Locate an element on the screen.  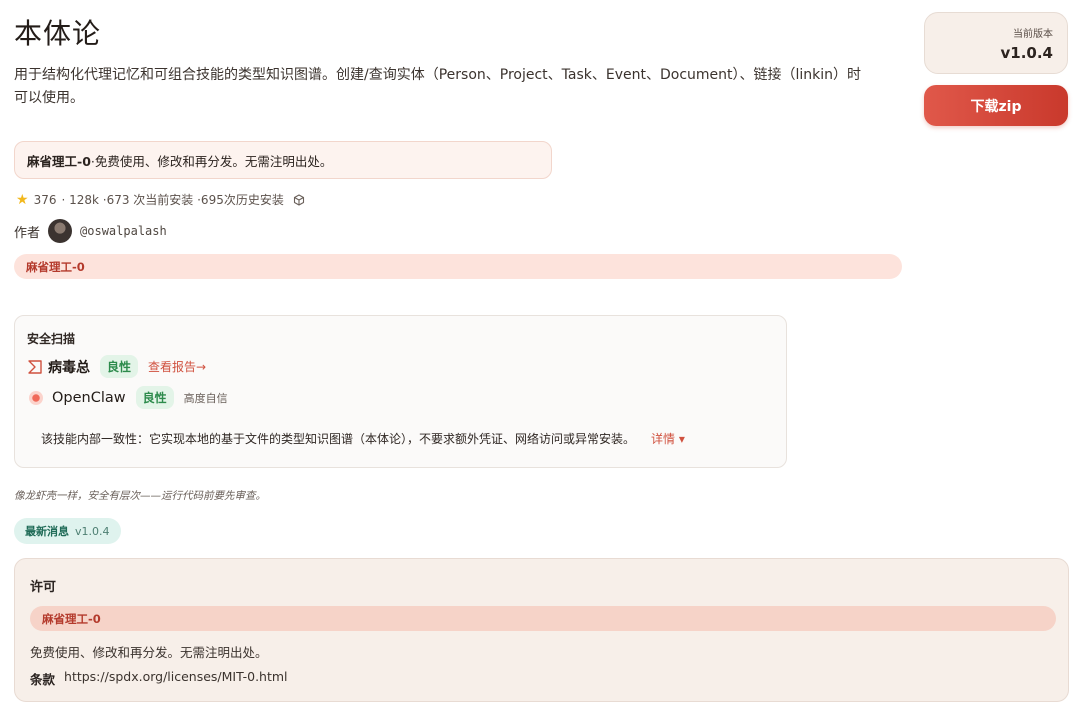
scan-footnote: 像龙虾壳一样，安全有层次——运行代码前要先审查。 is located at coordinates (140, 496).